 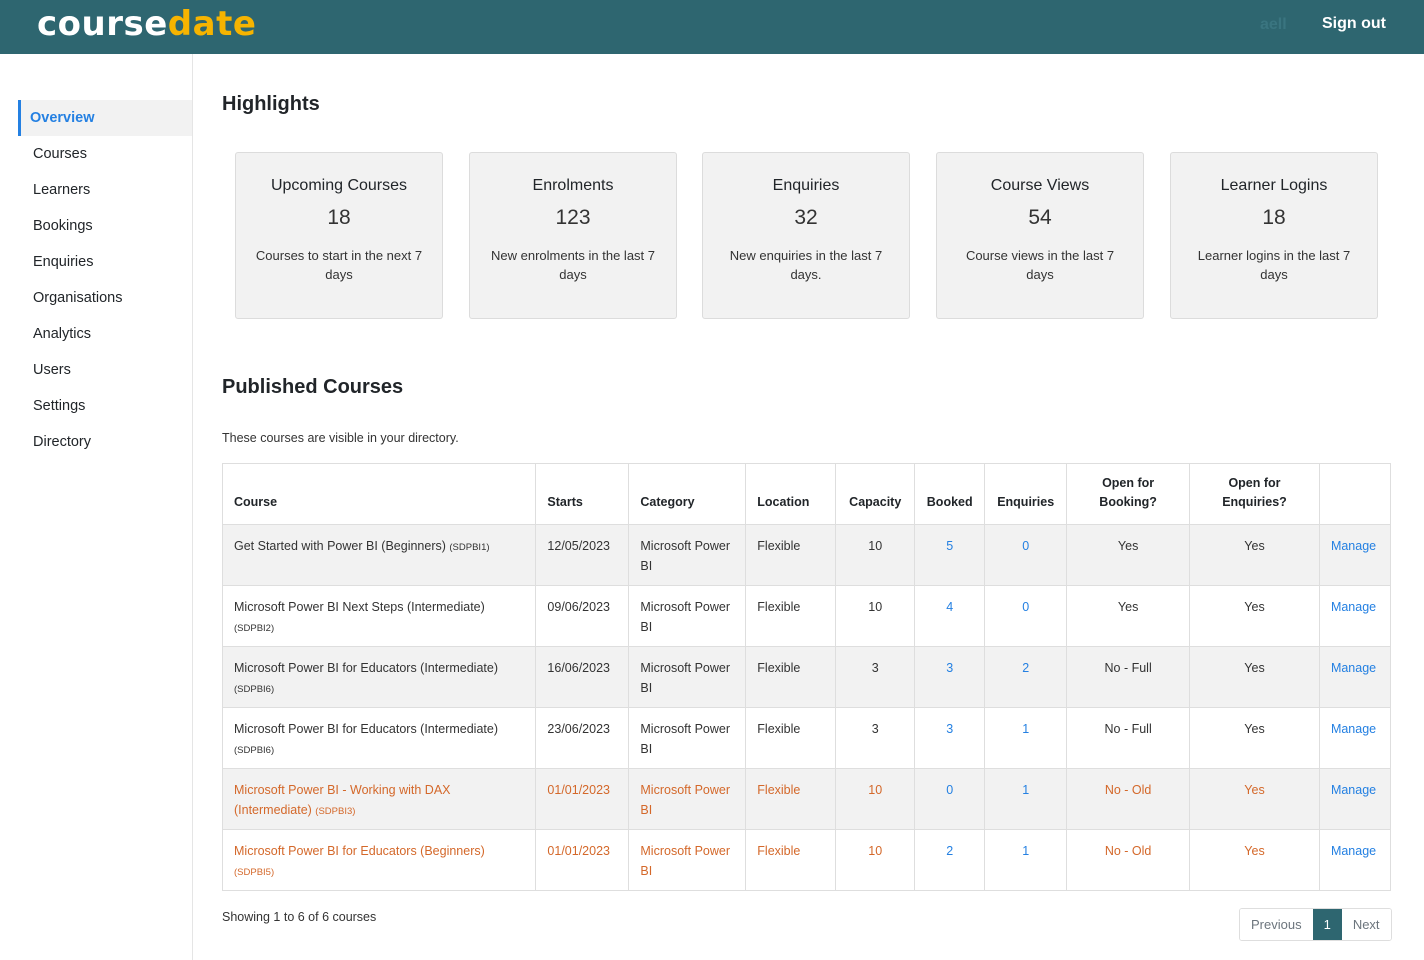 I want to click on booked-link: 2, so click(x=949, y=851).